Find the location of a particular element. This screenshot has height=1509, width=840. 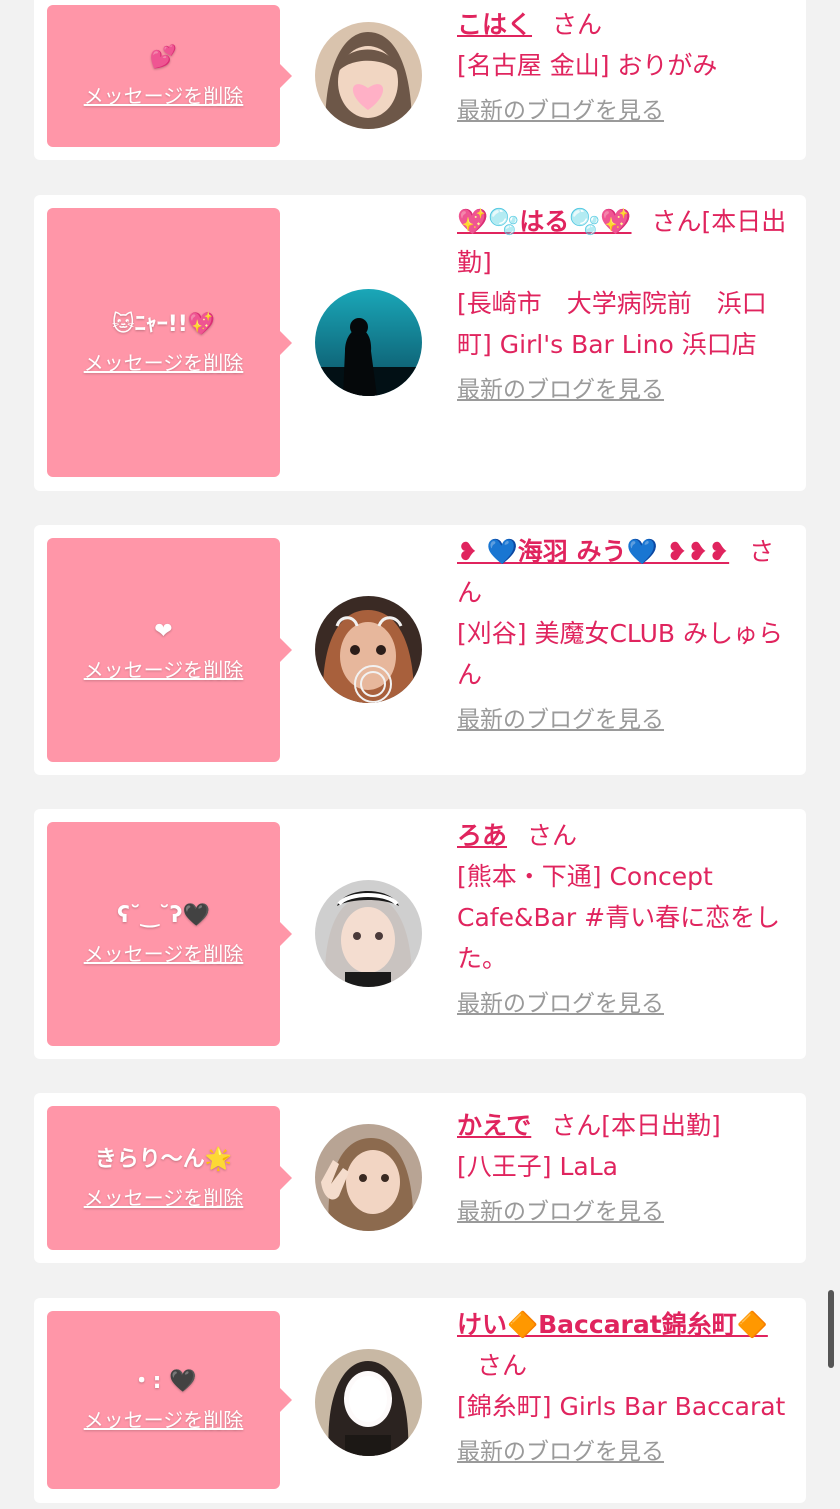

girl-name-link: ❥ 💙海羽 みう💙 ❥❥❥ is located at coordinates (593, 551).